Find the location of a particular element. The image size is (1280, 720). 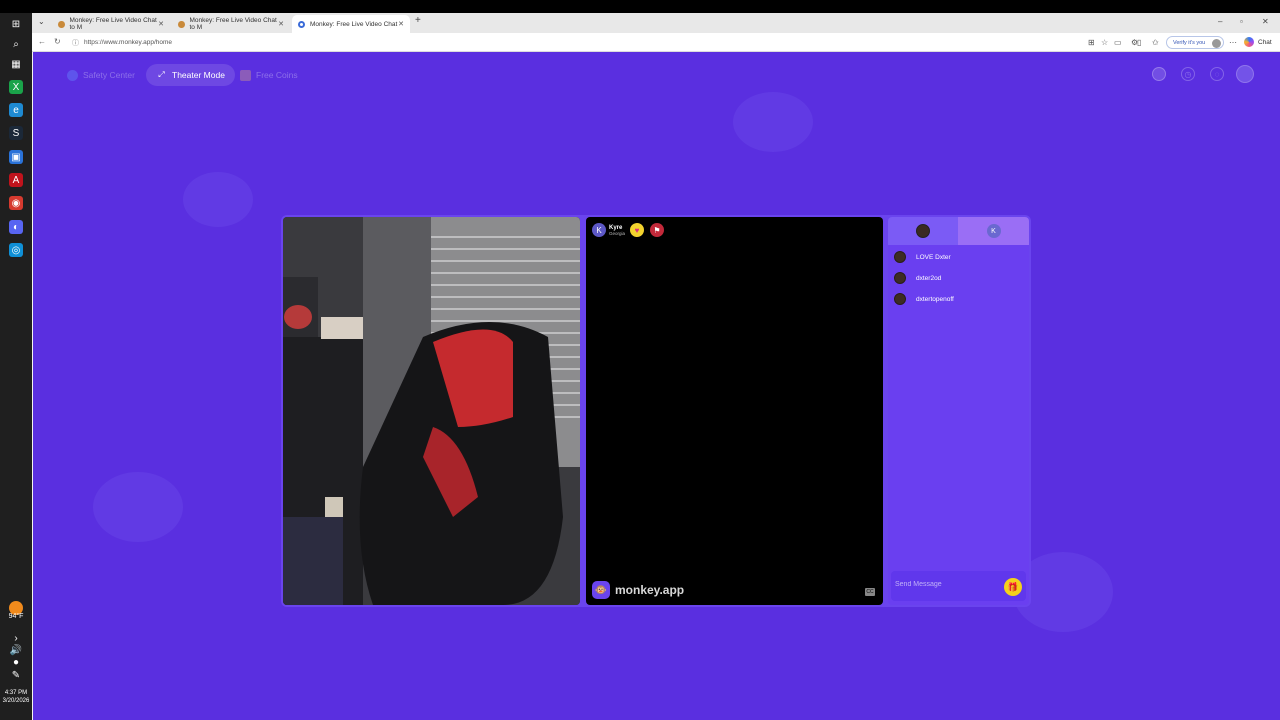

refresh-icon: ↻ is located at coordinates (57, 41).